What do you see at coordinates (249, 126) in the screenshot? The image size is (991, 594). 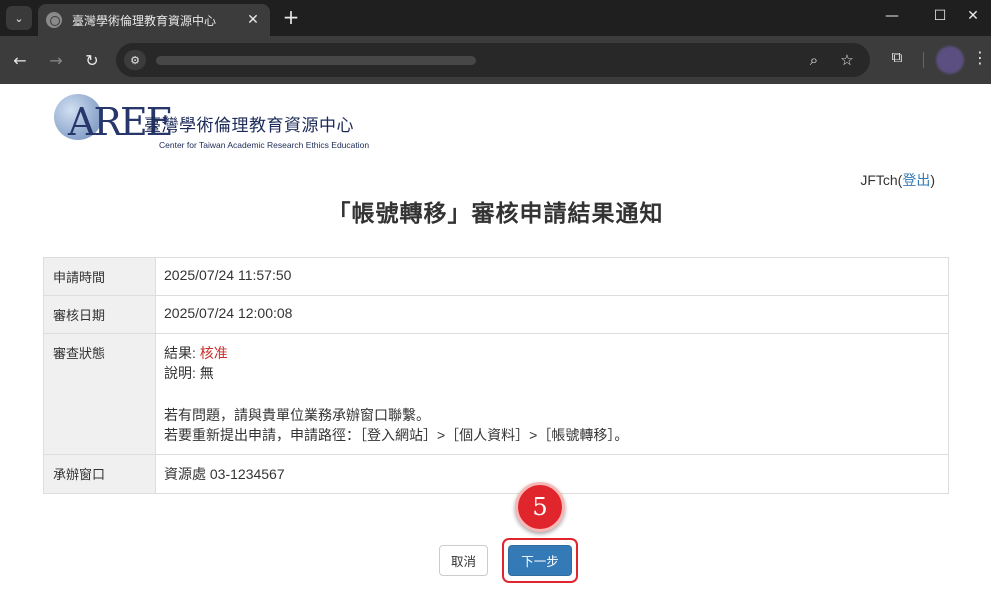 I see `logo-chinese-name: 臺灣學術倫理教育資源中心` at bounding box center [249, 126].